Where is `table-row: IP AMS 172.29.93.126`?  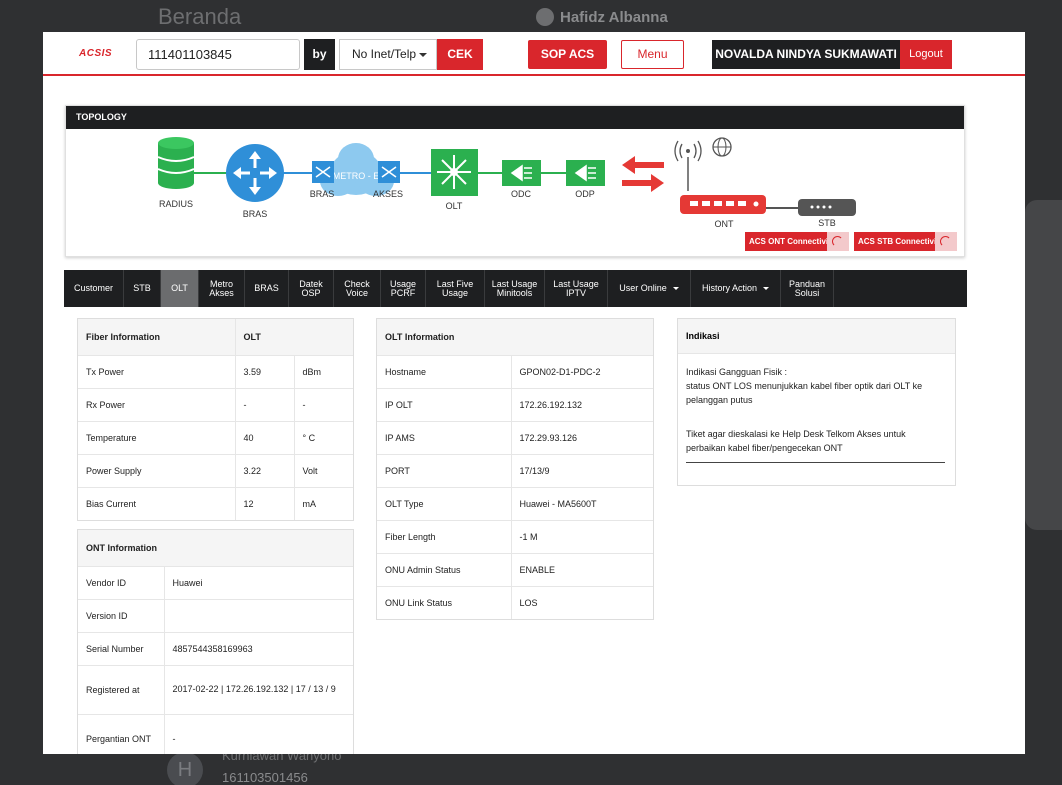 table-row: IP AMS 172.29.93.126 is located at coordinates (515, 438).